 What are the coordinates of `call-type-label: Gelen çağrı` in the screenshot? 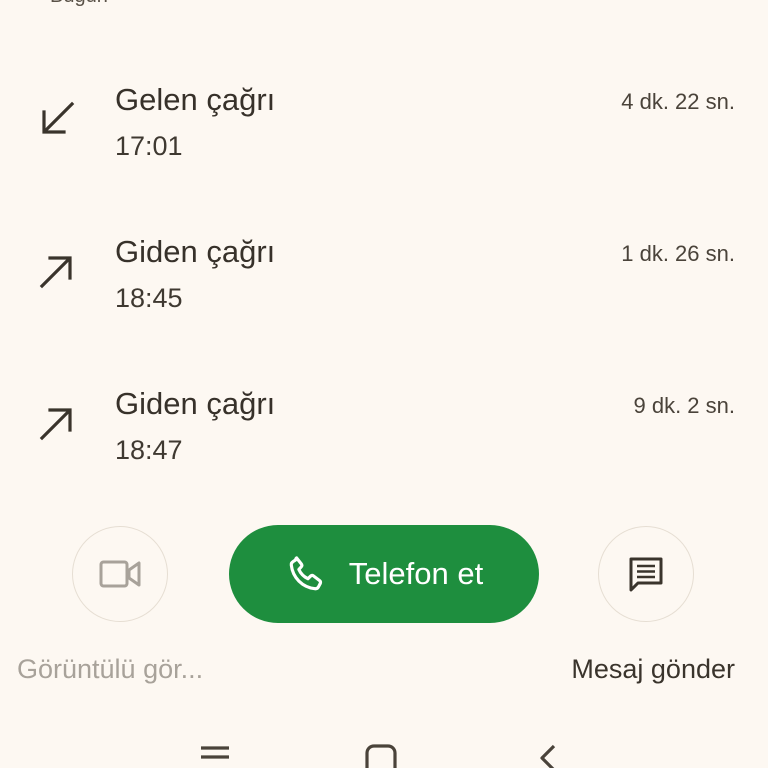 It's located at (195, 99).